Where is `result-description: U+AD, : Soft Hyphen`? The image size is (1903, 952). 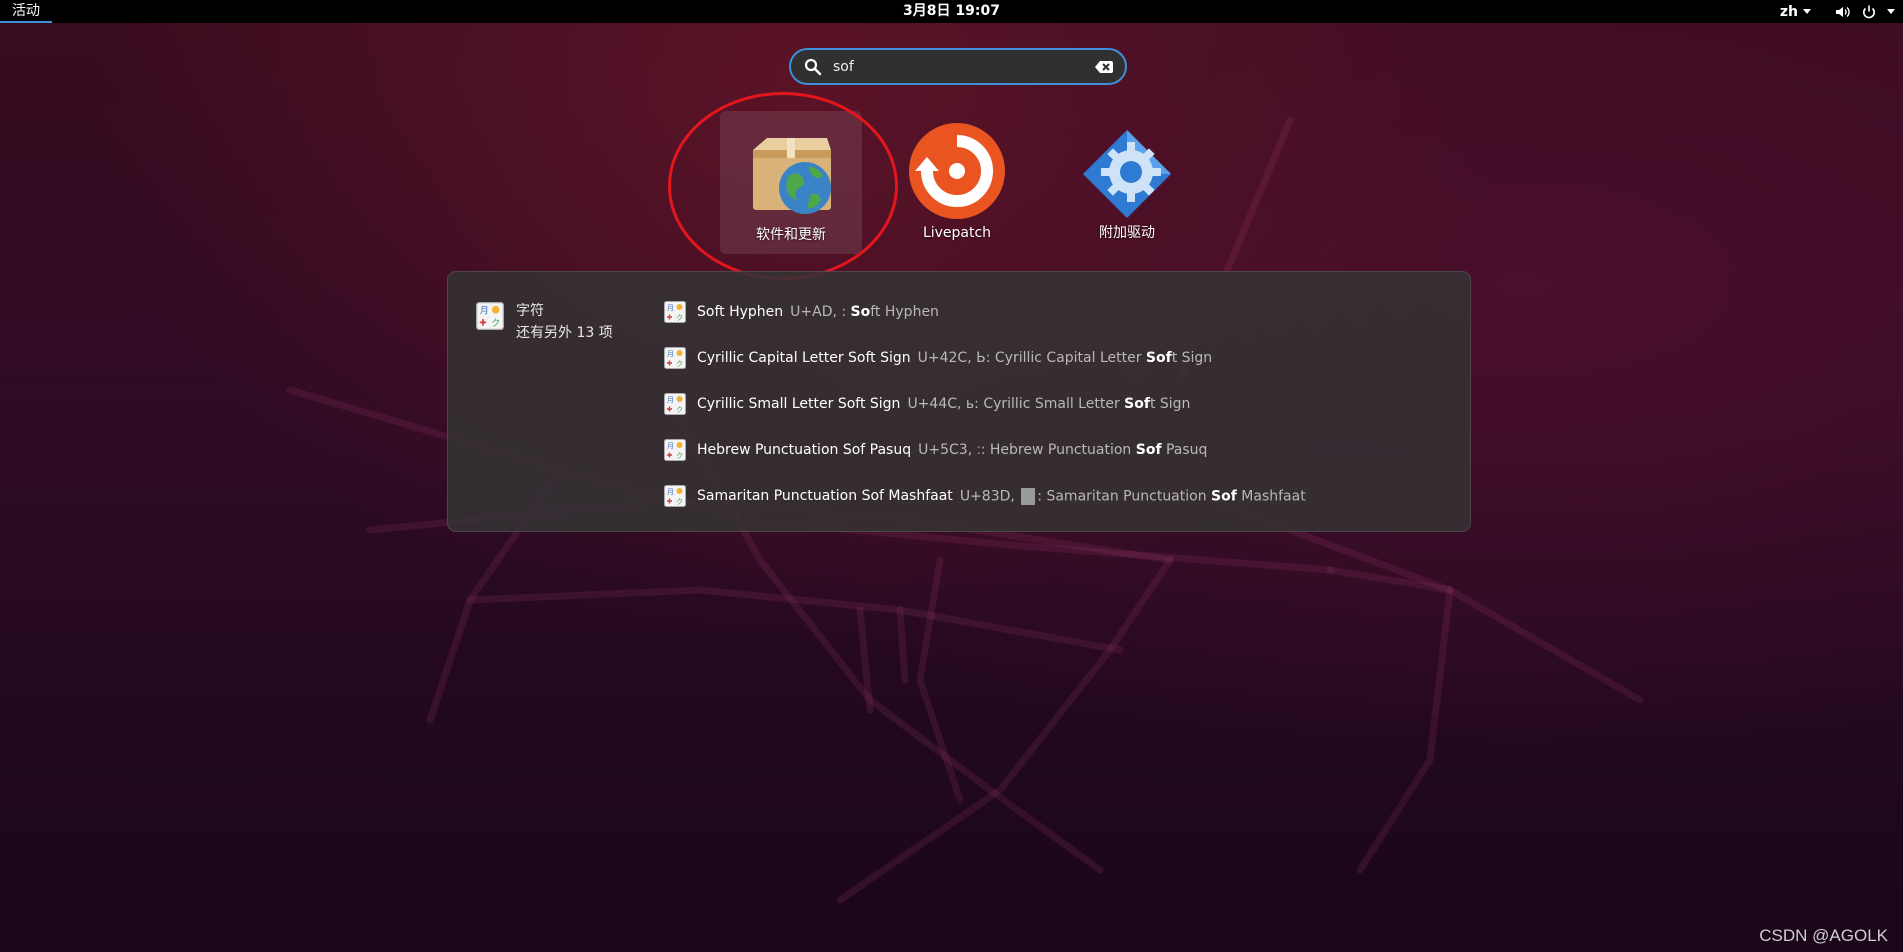
result-description: U+AD, : Soft Hyphen is located at coordinates (864, 312).